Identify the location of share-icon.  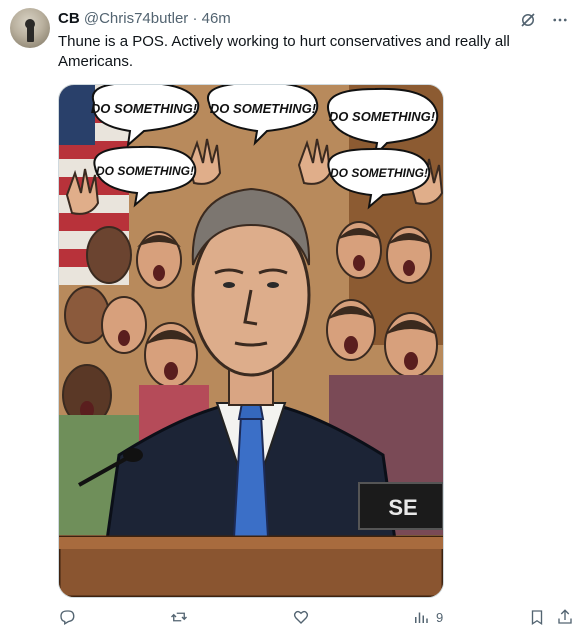
(565, 616).